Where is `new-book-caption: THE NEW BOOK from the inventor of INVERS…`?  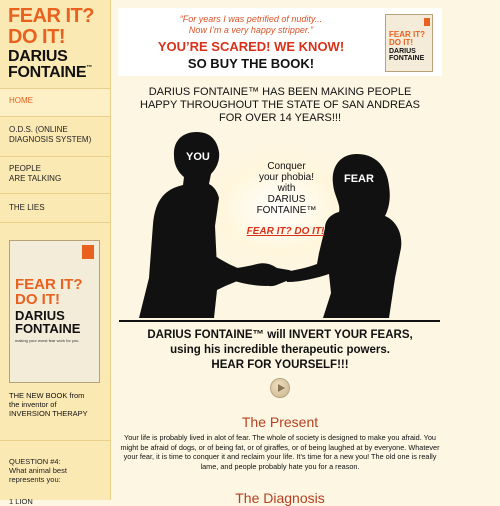 new-book-caption: THE NEW BOOK from the inventor of INVERS… is located at coordinates (57, 404).